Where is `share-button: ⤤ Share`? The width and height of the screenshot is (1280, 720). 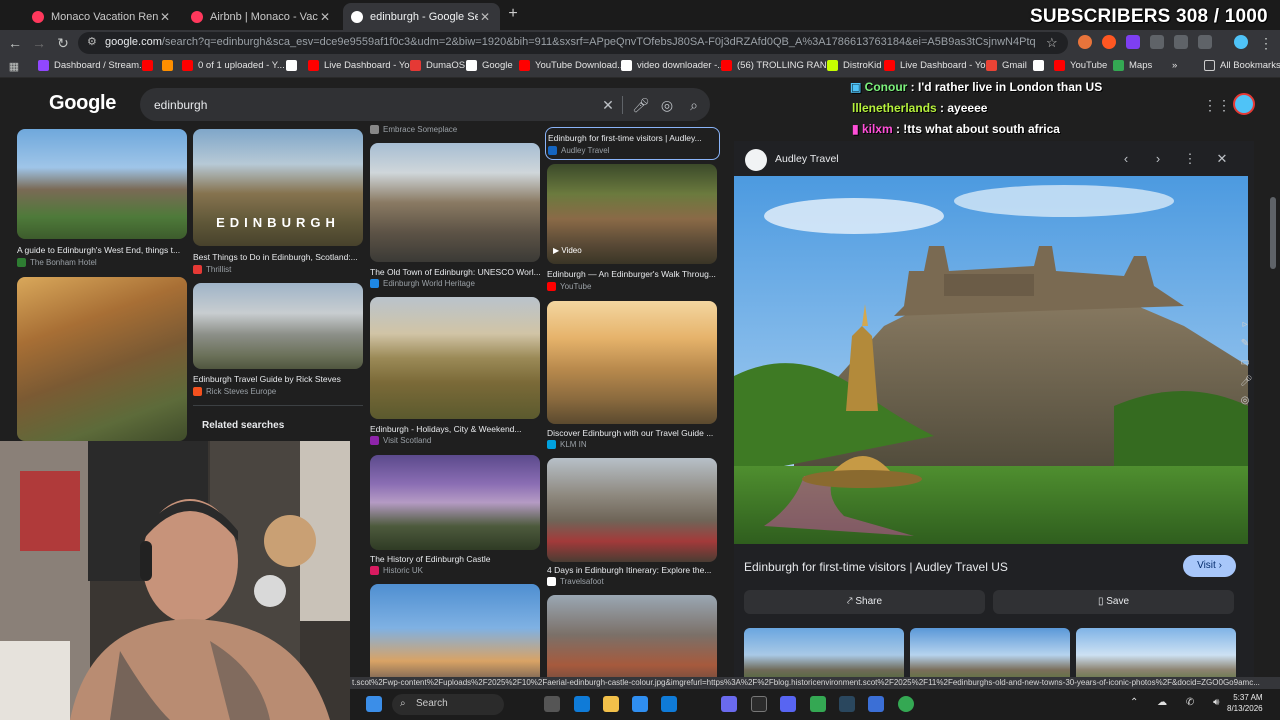
share-button: ⤤ Share is located at coordinates (864, 602).